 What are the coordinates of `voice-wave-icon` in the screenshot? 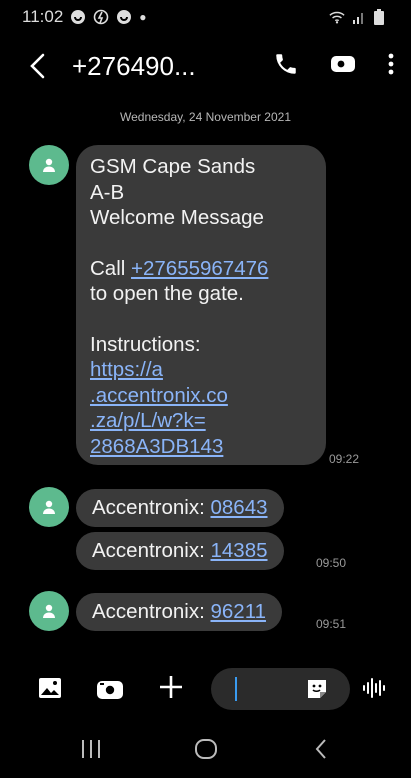 It's located at (374, 688).